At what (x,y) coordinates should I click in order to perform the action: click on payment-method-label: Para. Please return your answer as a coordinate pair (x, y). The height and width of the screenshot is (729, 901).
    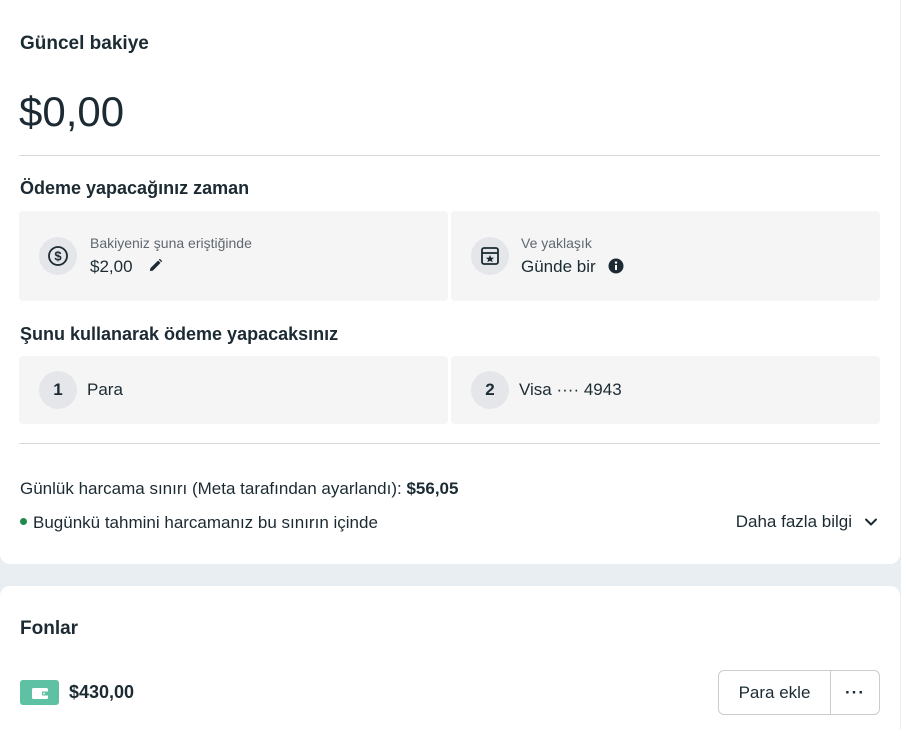
    Looking at the image, I should click on (105, 389).